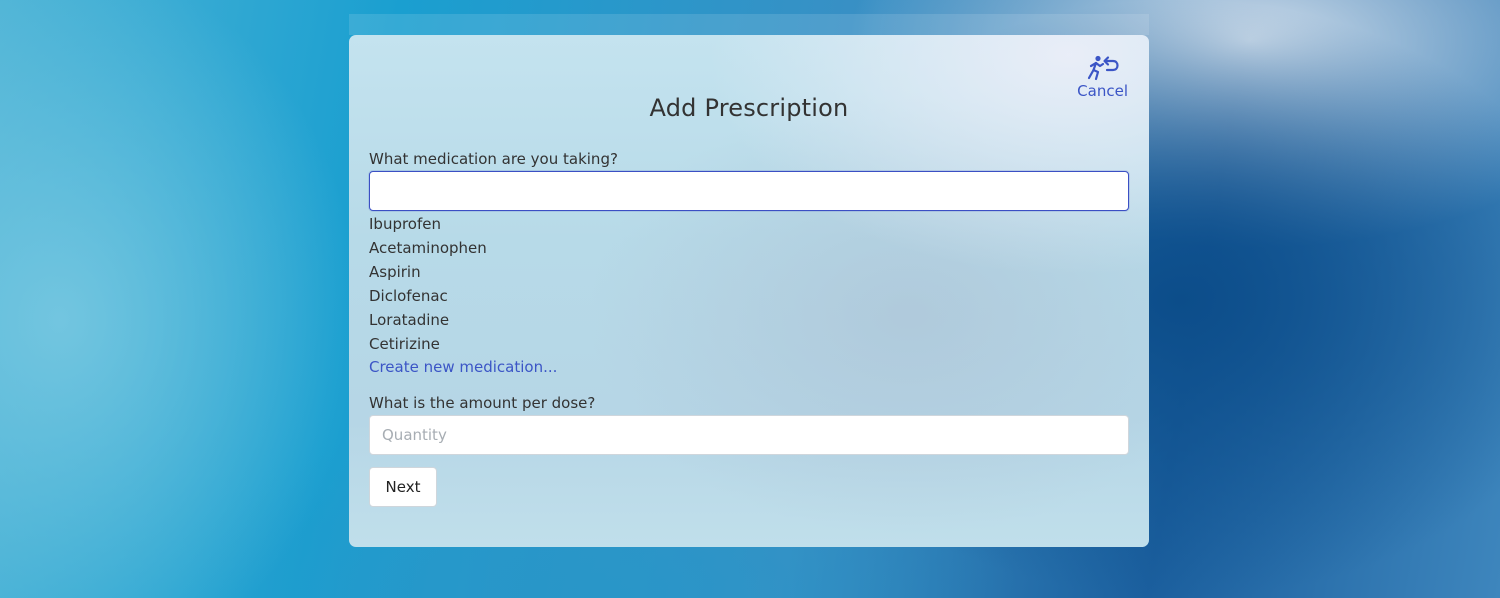 This screenshot has height=598, width=1500. Describe the element at coordinates (428, 320) in the screenshot. I see `suggestion-loratadine: Loratadine` at that location.